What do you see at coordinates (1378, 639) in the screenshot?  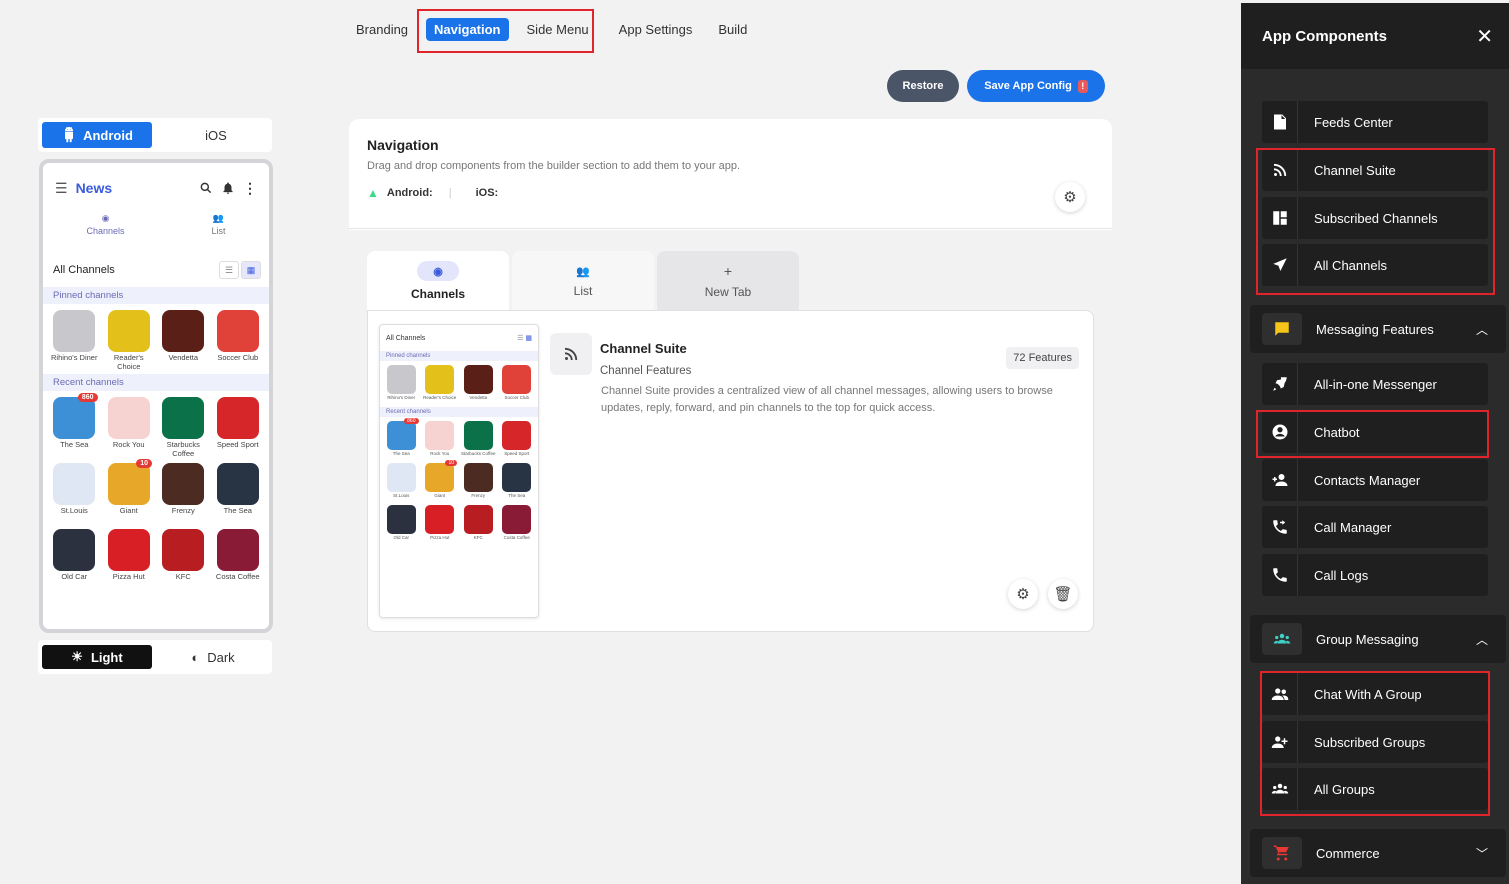 I see `group-group-messaging: Group Messaging ︿` at bounding box center [1378, 639].